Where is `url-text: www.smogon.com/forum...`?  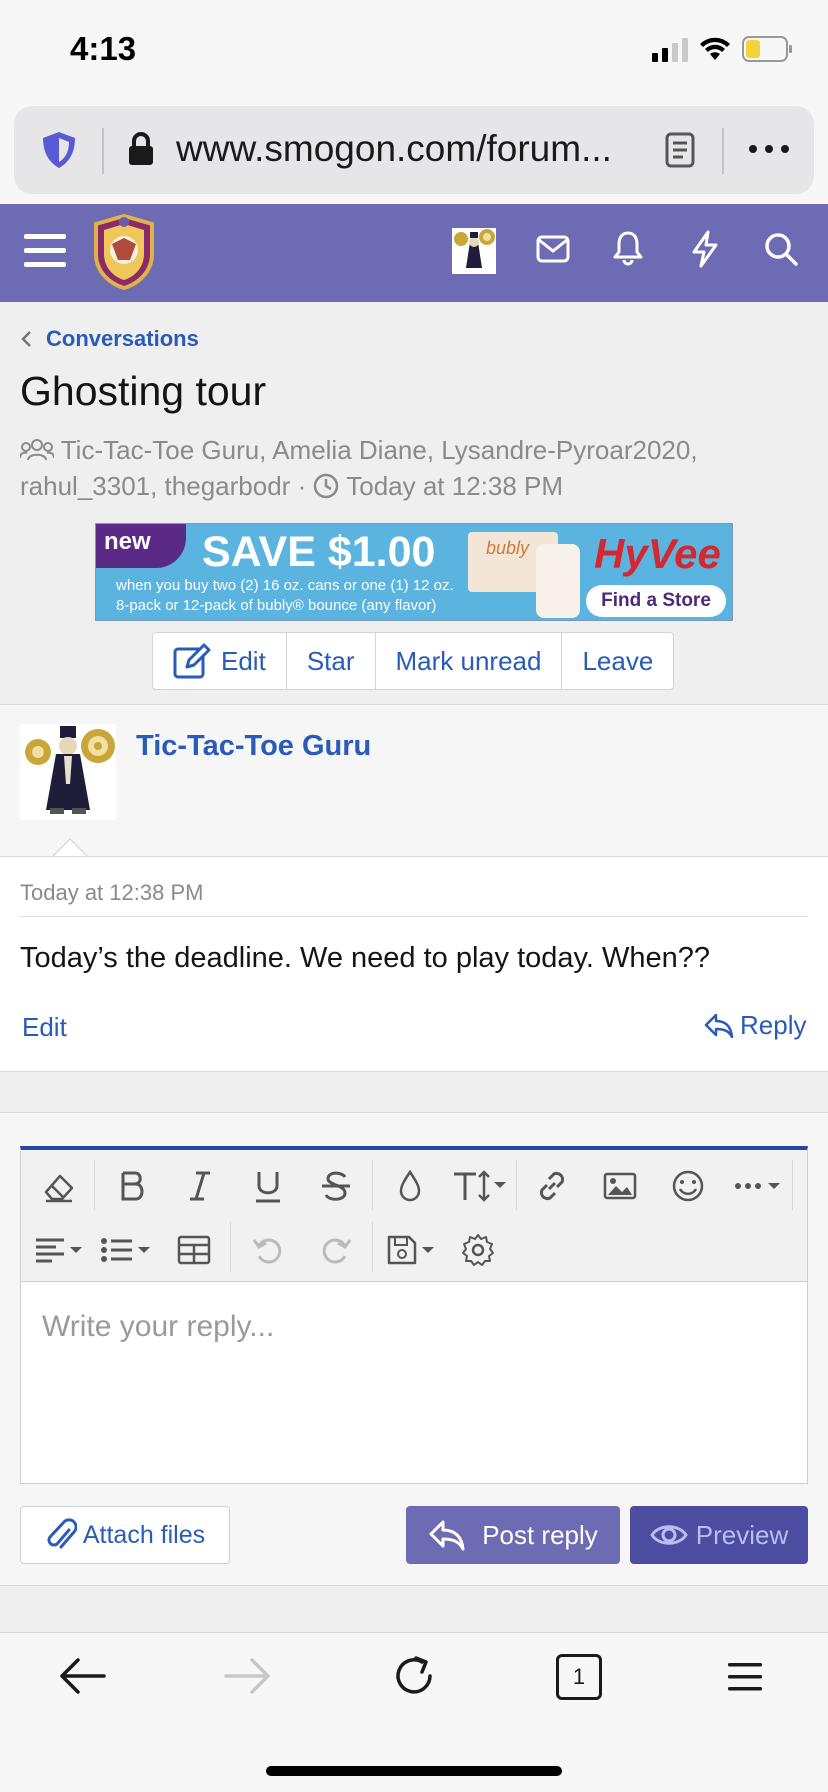 url-text: www.smogon.com/forum... is located at coordinates (394, 149).